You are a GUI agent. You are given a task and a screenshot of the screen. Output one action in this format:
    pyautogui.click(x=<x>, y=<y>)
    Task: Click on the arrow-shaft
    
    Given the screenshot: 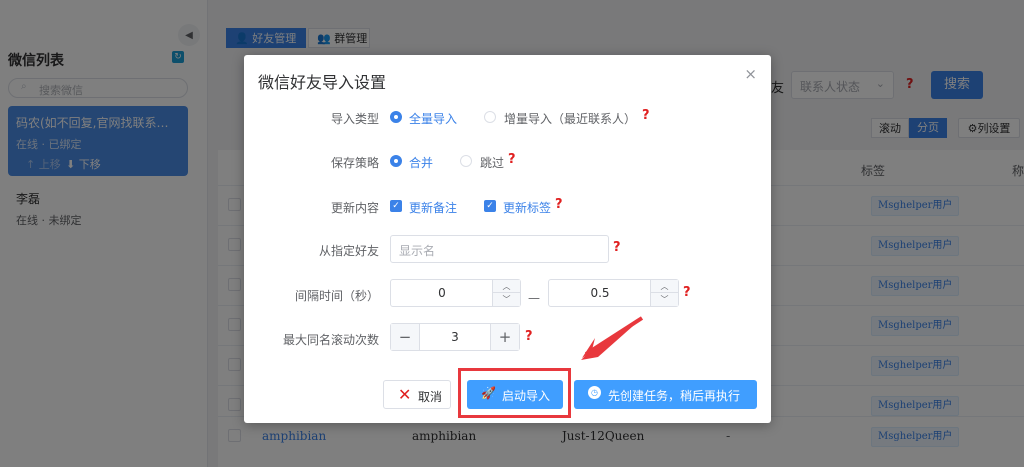 What is the action you would take?
    pyautogui.click(x=614, y=336)
    